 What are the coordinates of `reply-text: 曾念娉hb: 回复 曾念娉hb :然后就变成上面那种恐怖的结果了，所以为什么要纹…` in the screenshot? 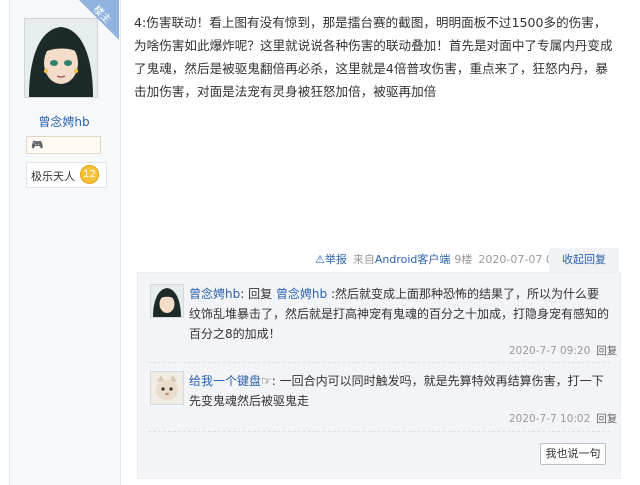 It's located at (399, 314).